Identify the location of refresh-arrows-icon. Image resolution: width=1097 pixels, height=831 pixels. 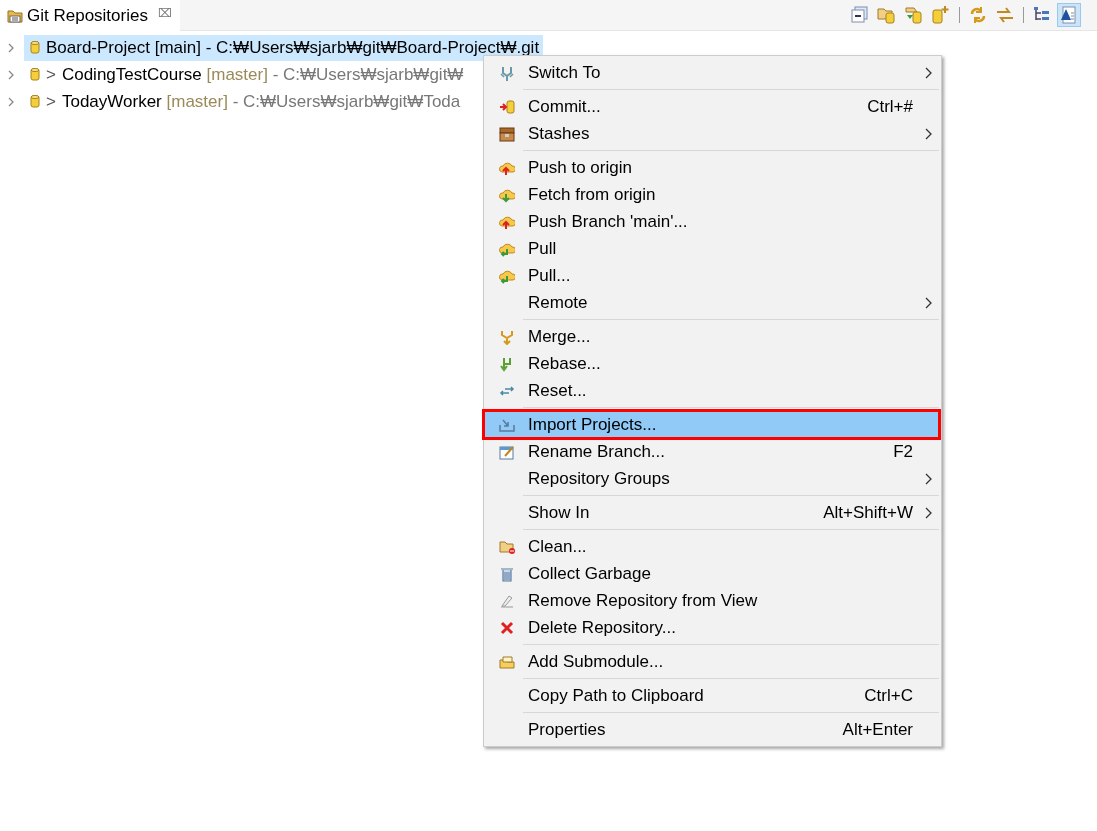
(978, 15).